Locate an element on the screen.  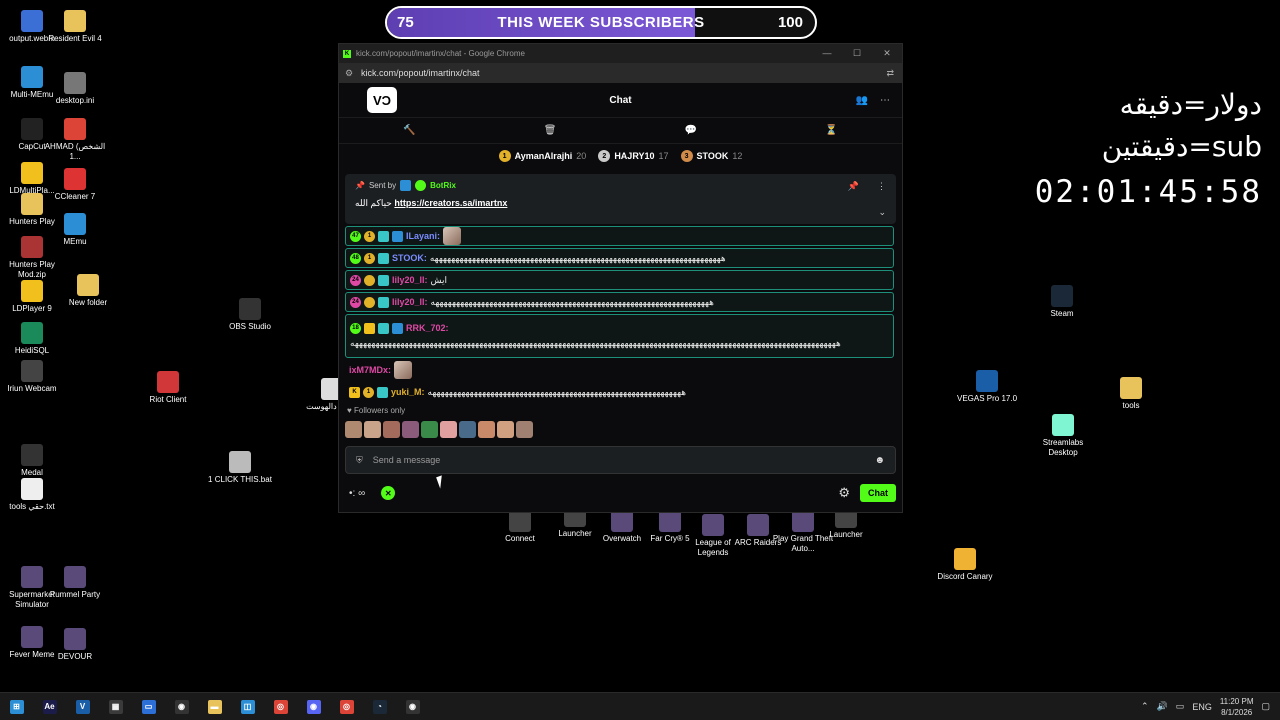
send-chat-button: Chat is located at coordinates (878, 493).